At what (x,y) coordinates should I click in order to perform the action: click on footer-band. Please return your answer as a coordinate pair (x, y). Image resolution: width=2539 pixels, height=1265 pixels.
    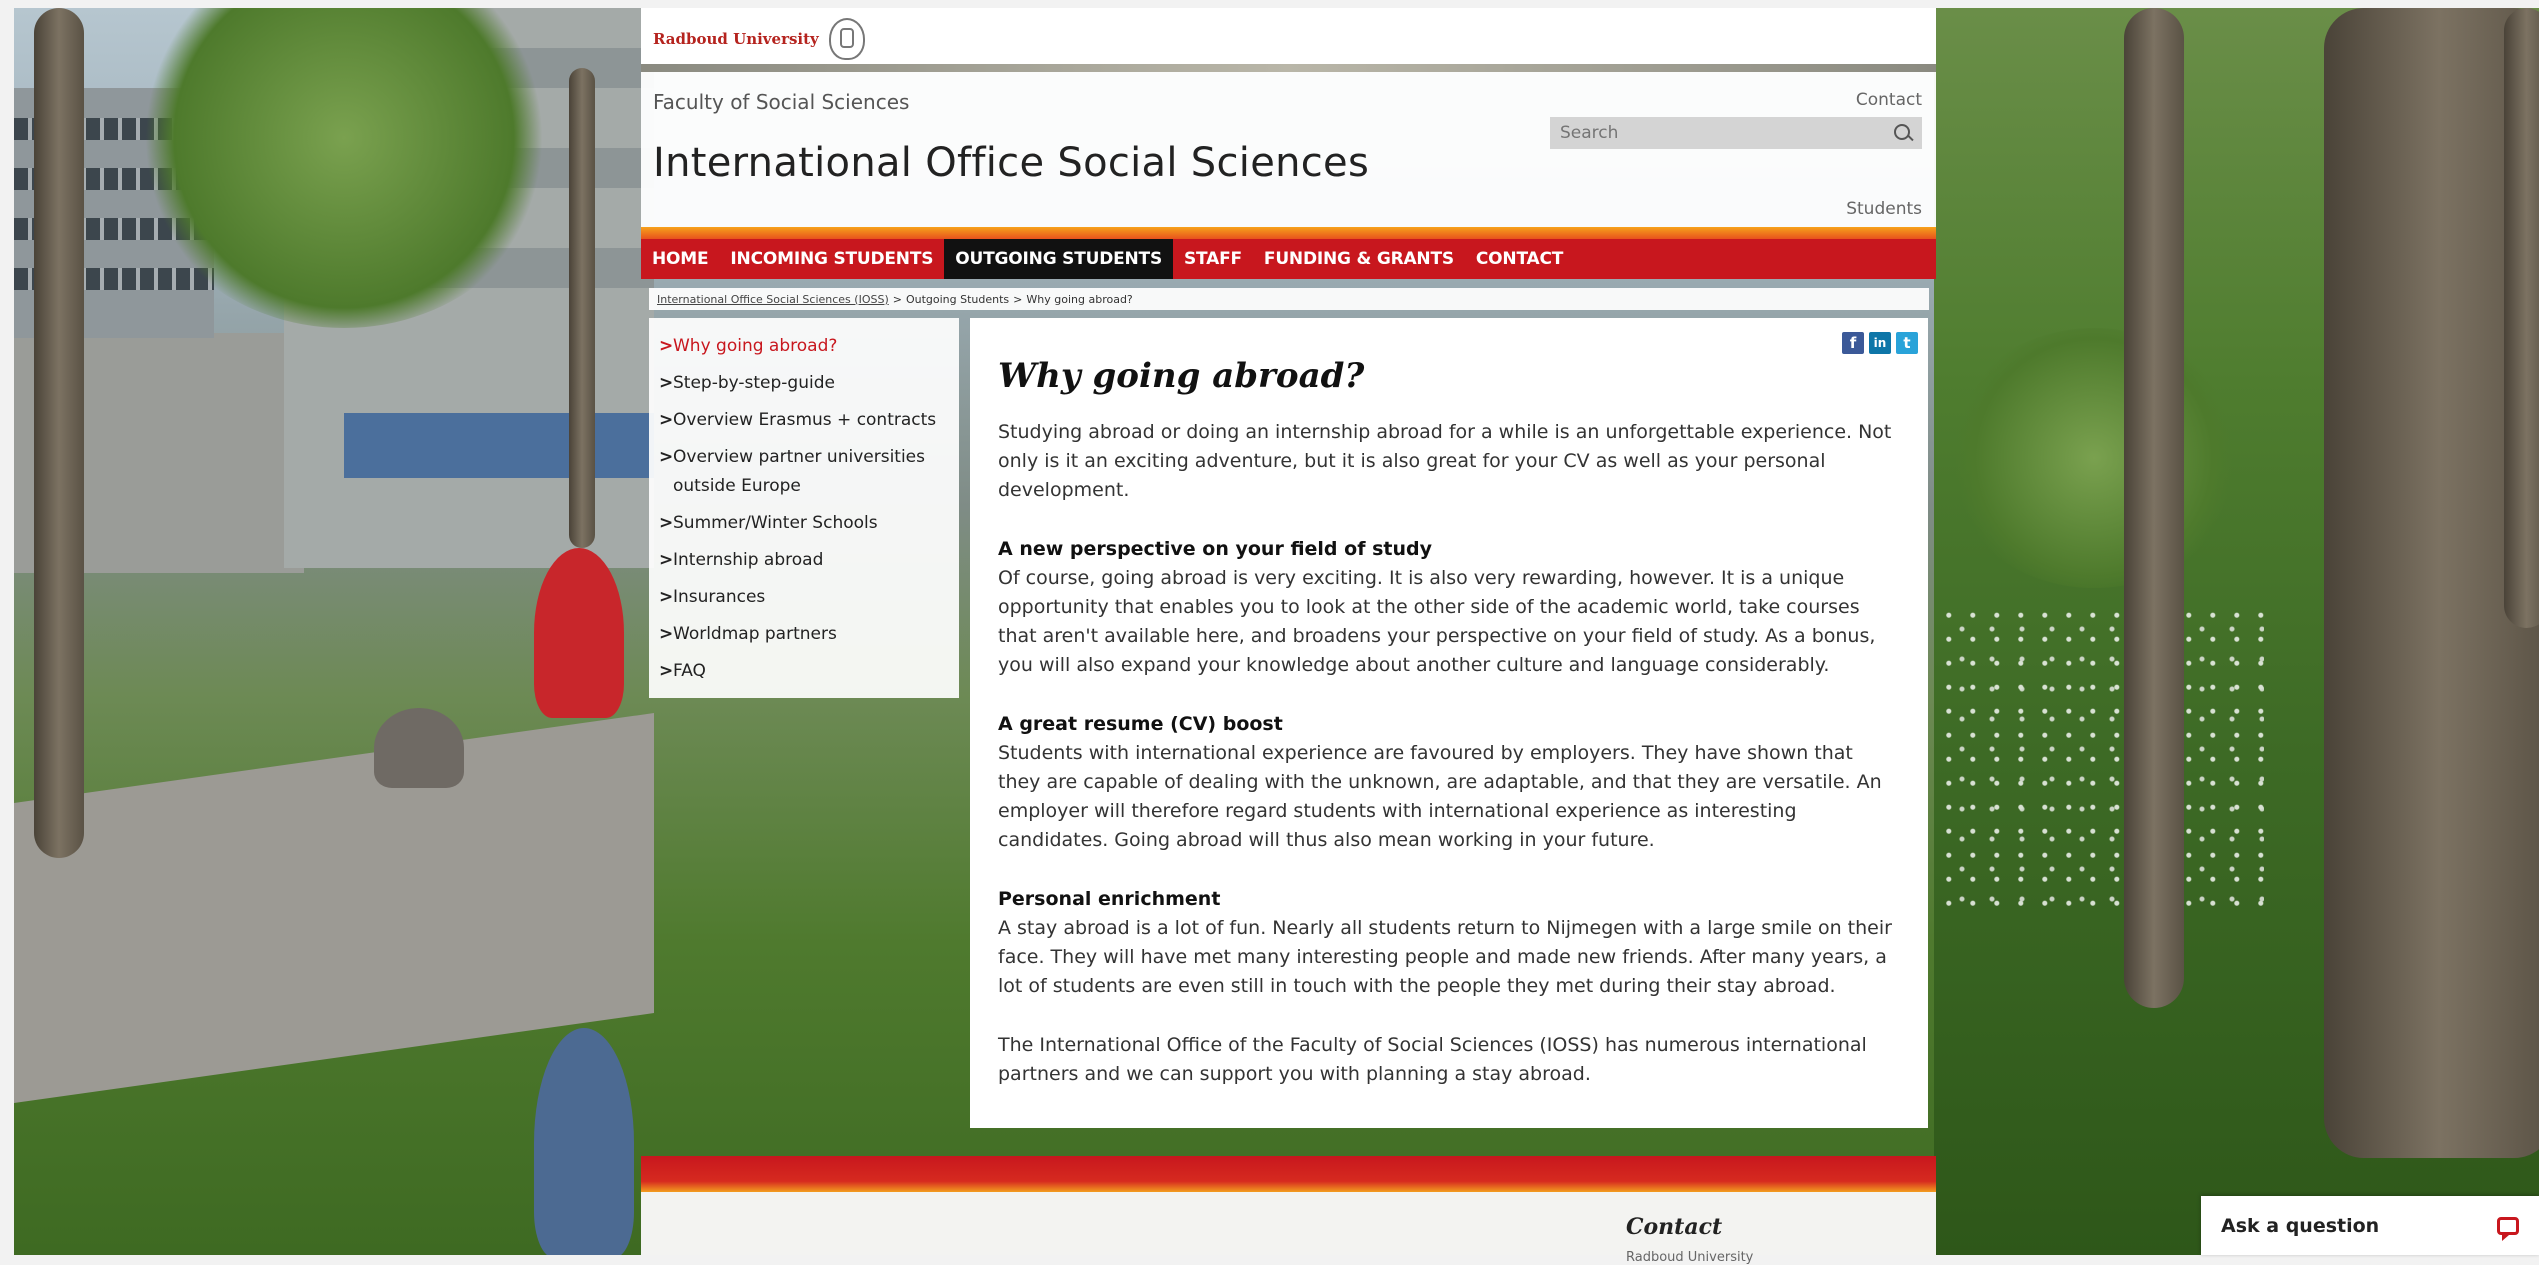
    Looking at the image, I should click on (1288, 1174).